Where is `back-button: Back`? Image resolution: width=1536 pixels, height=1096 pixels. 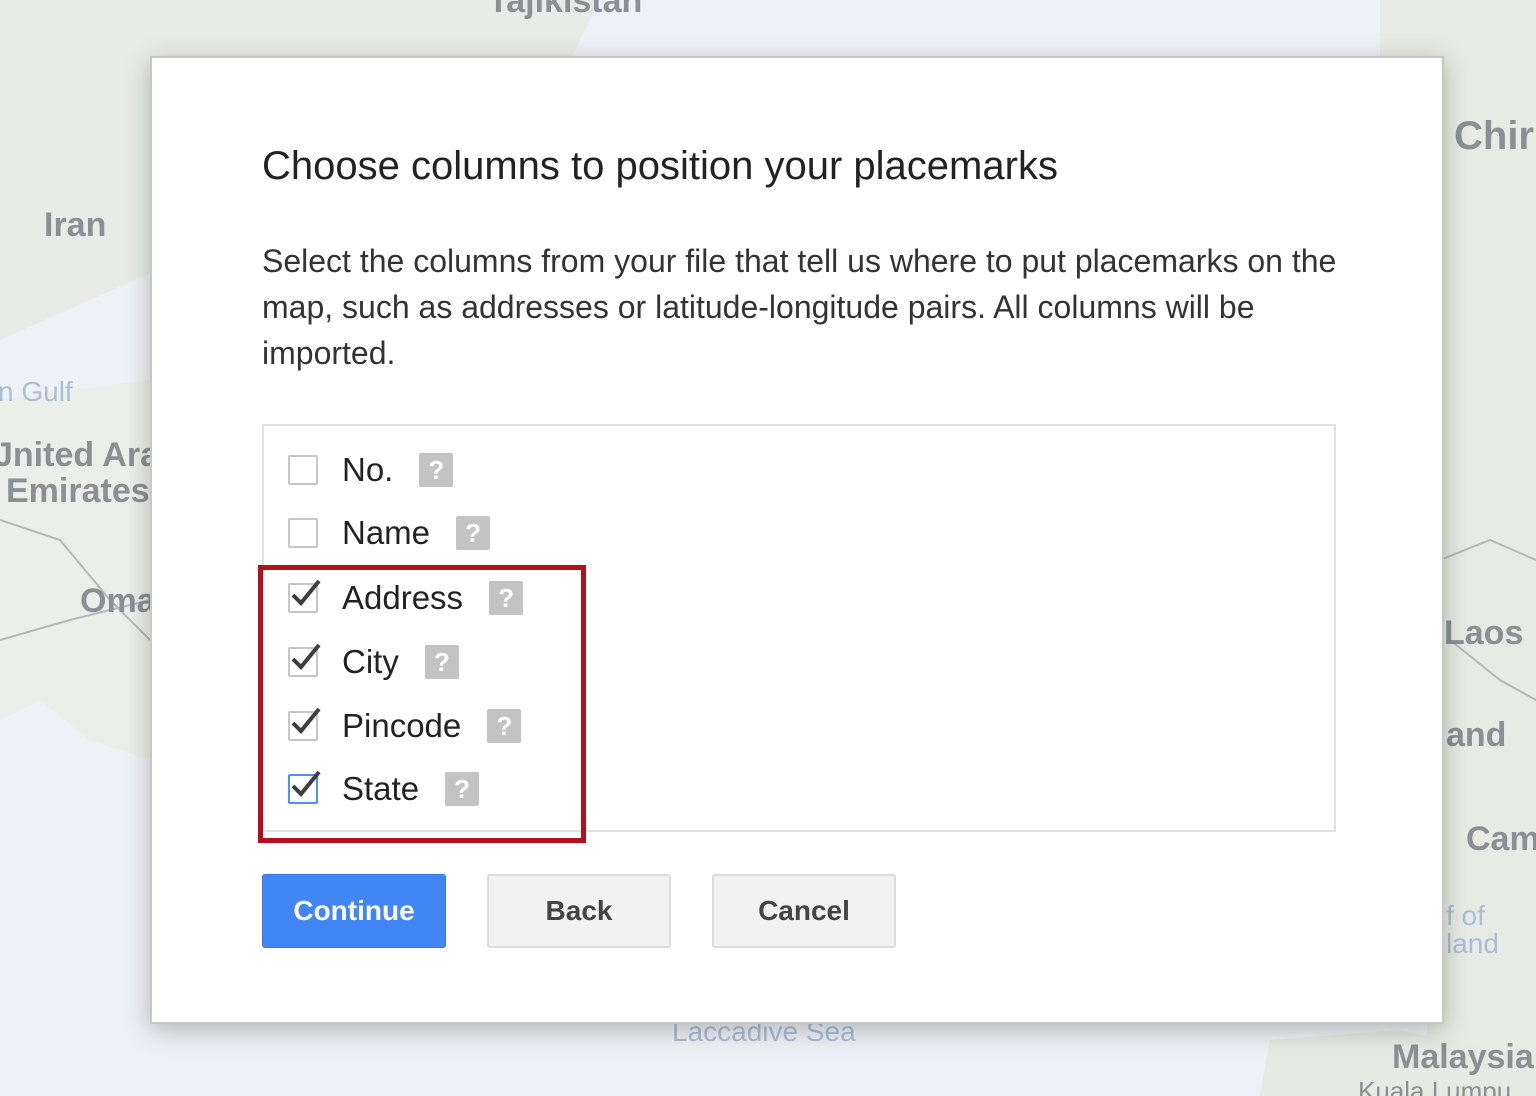
back-button: Back is located at coordinates (579, 911).